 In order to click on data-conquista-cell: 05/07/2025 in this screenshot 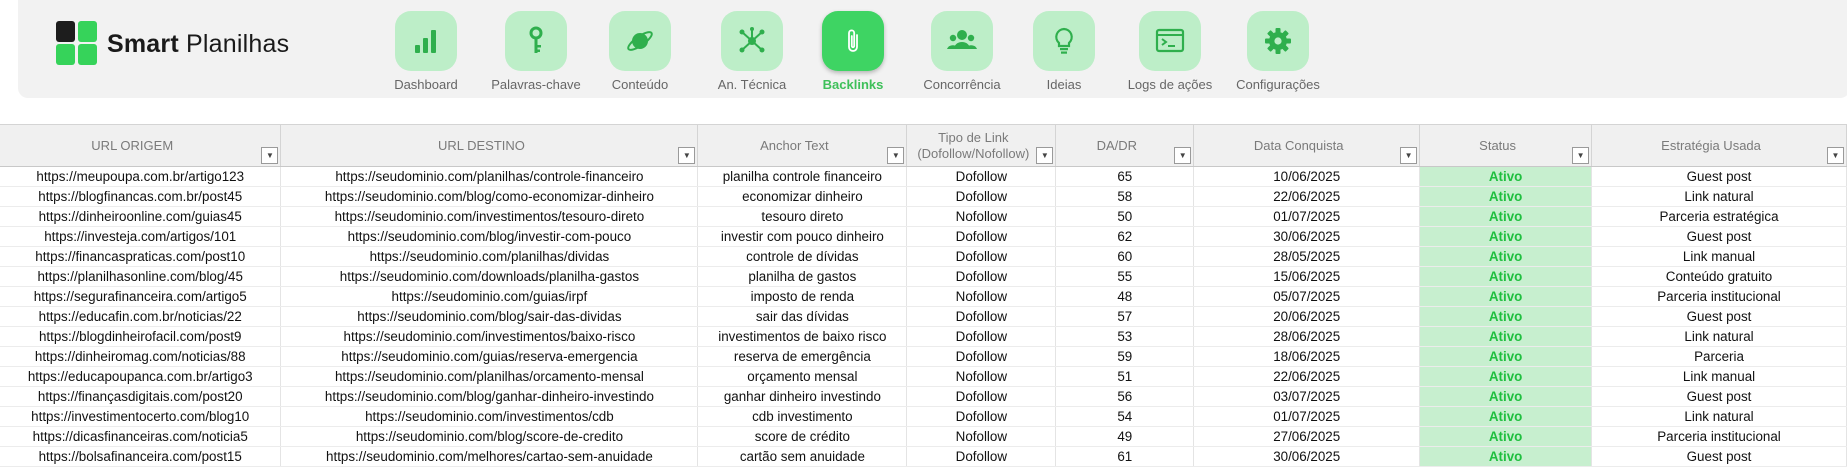, I will do `click(1307, 296)`.